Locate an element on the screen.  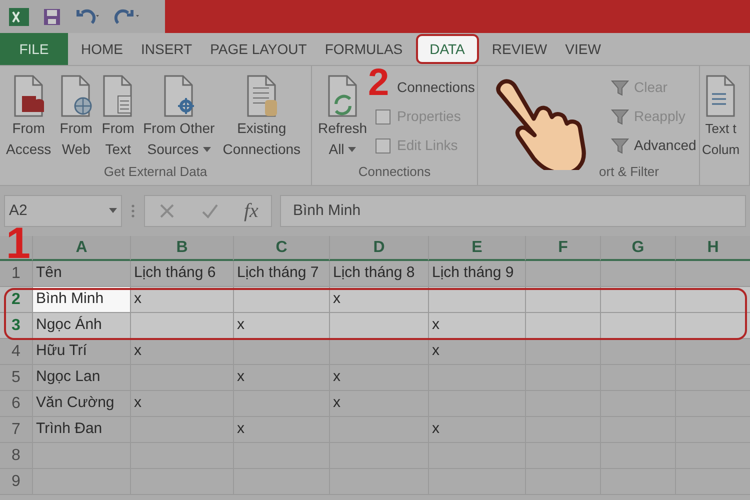
column-header: A is located at coordinates (81, 248).